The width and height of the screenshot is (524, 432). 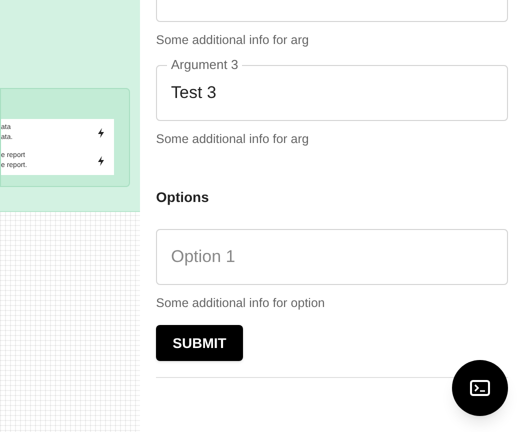 What do you see at coordinates (199, 343) in the screenshot?
I see `submit-button: SUBMIT` at bounding box center [199, 343].